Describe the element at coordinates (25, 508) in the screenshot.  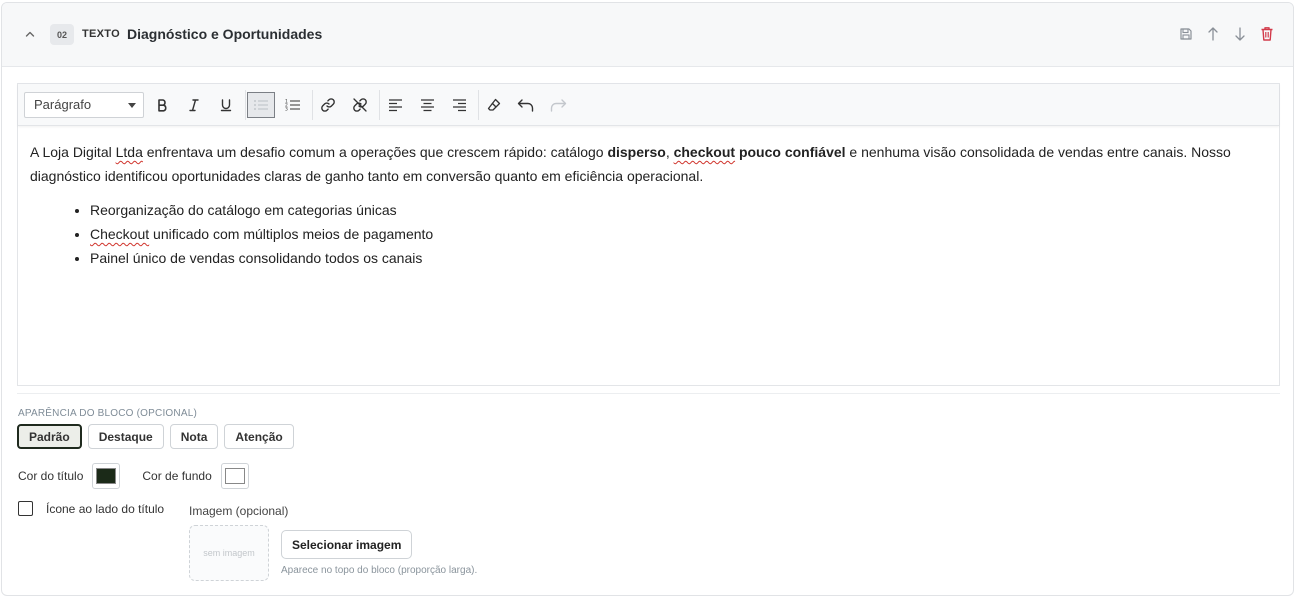
I see `title-icon-checkbox` at that location.